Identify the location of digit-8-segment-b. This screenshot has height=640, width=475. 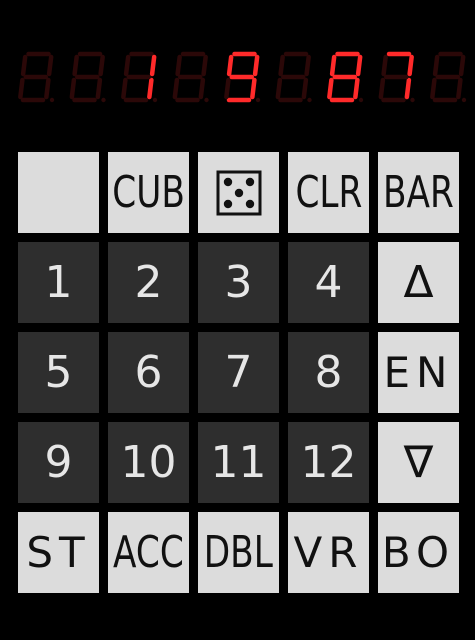
(410, 65).